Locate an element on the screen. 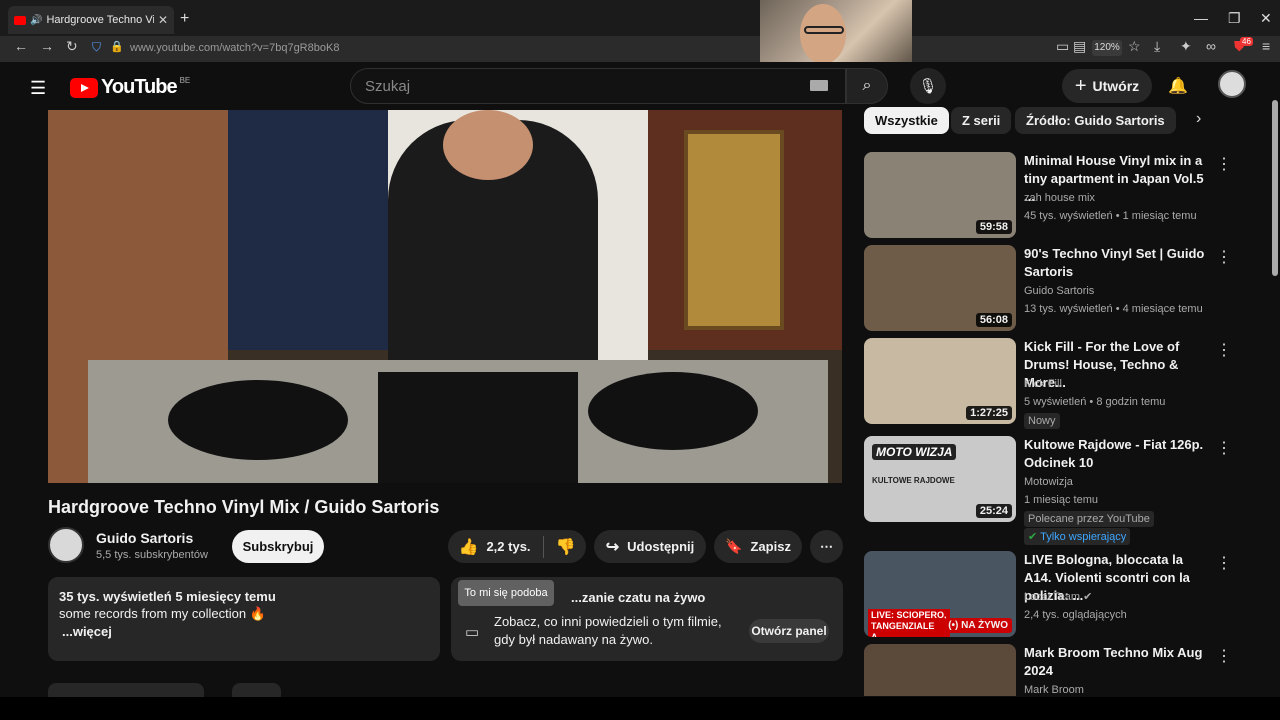 This screenshot has height=720, width=1280. show-more-link: ...więcej is located at coordinates (245, 631).